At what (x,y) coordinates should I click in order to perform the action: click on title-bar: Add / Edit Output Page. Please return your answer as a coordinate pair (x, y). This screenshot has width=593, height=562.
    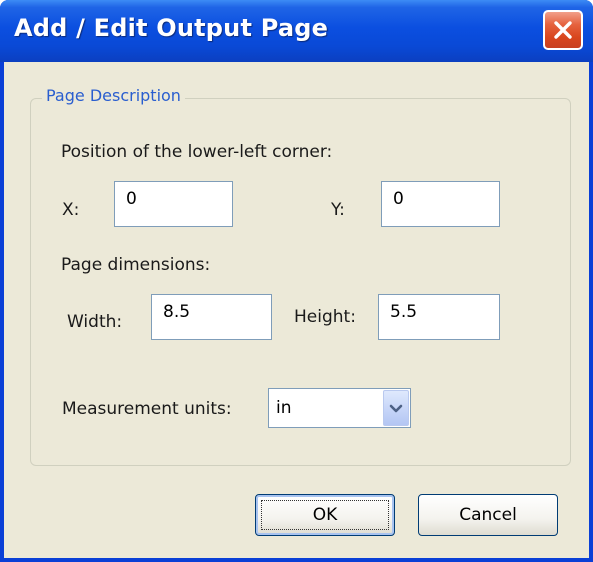
    Looking at the image, I should click on (296, 31).